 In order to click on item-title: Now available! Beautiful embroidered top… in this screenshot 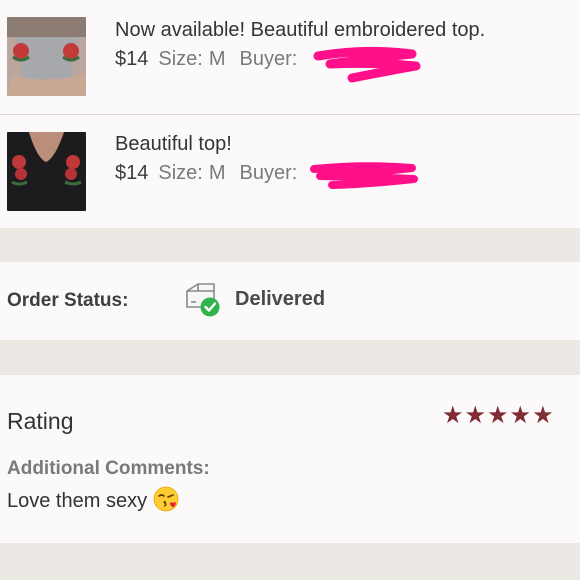, I will do `click(300, 30)`.